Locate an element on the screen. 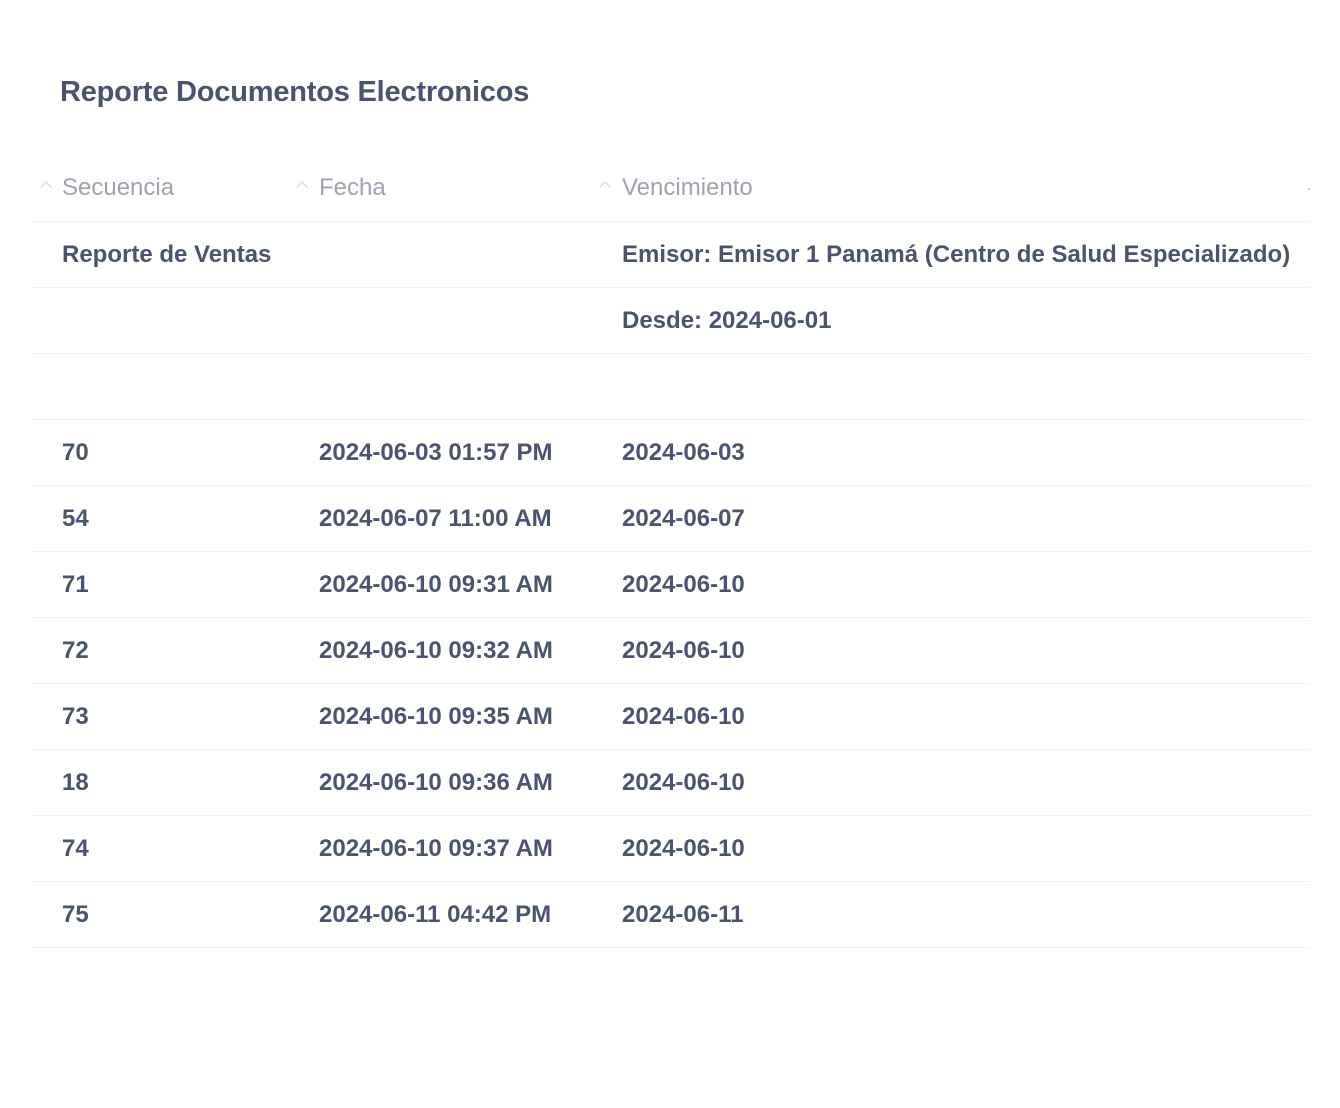  table-row: 75 2024-06-11 04:42 PM 2024-06-11 is located at coordinates (671, 915).